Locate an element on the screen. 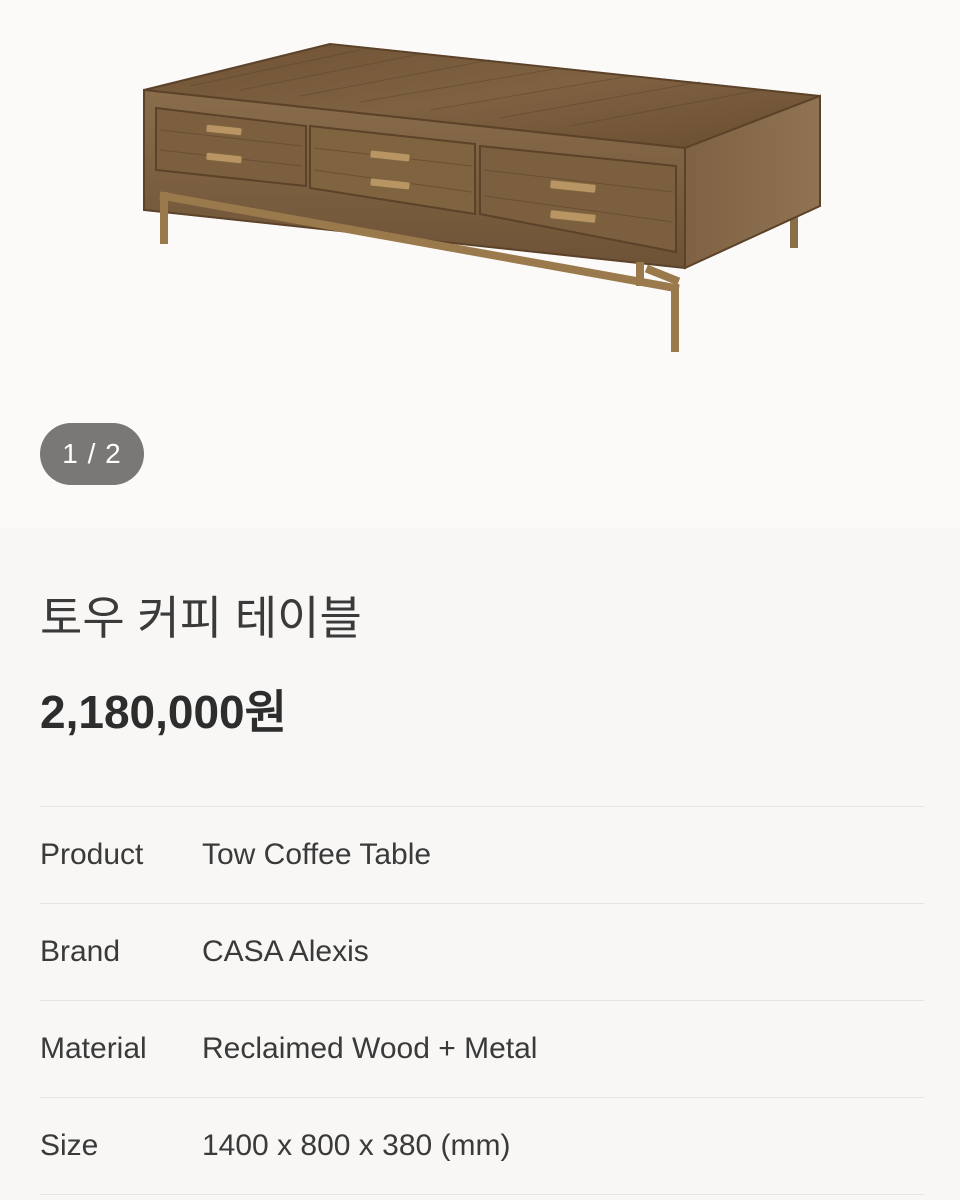  spec-key: Brand is located at coordinates (80, 951).